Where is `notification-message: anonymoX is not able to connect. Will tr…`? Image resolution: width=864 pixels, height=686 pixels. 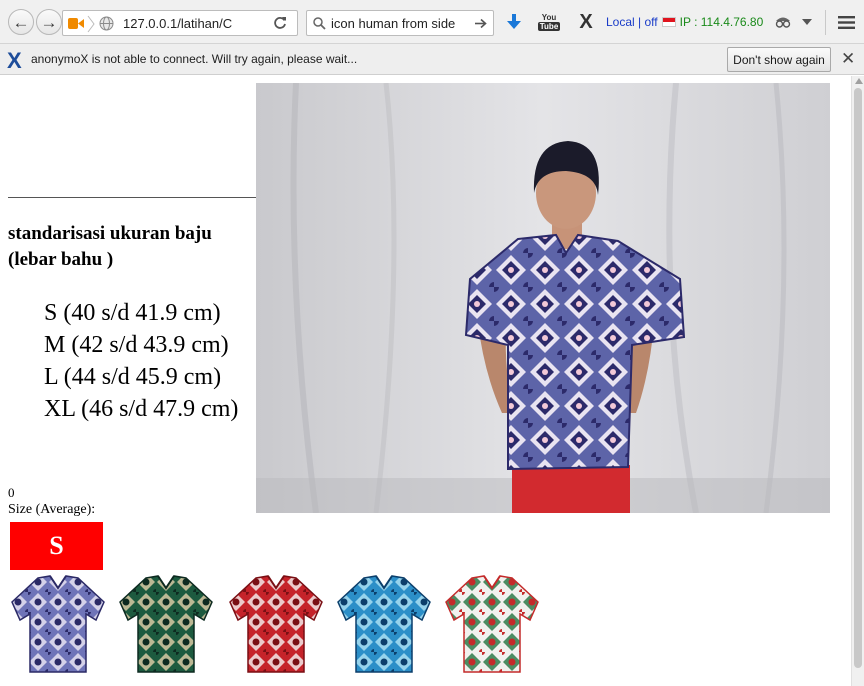
notification-message: anonymoX is not able to connect. Will tr… is located at coordinates (194, 59).